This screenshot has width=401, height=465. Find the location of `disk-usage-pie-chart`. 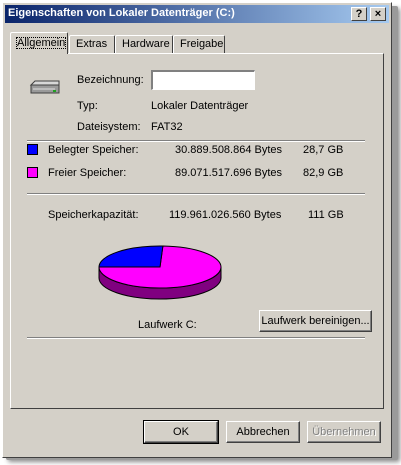

disk-usage-pie-chart is located at coordinates (160, 272).